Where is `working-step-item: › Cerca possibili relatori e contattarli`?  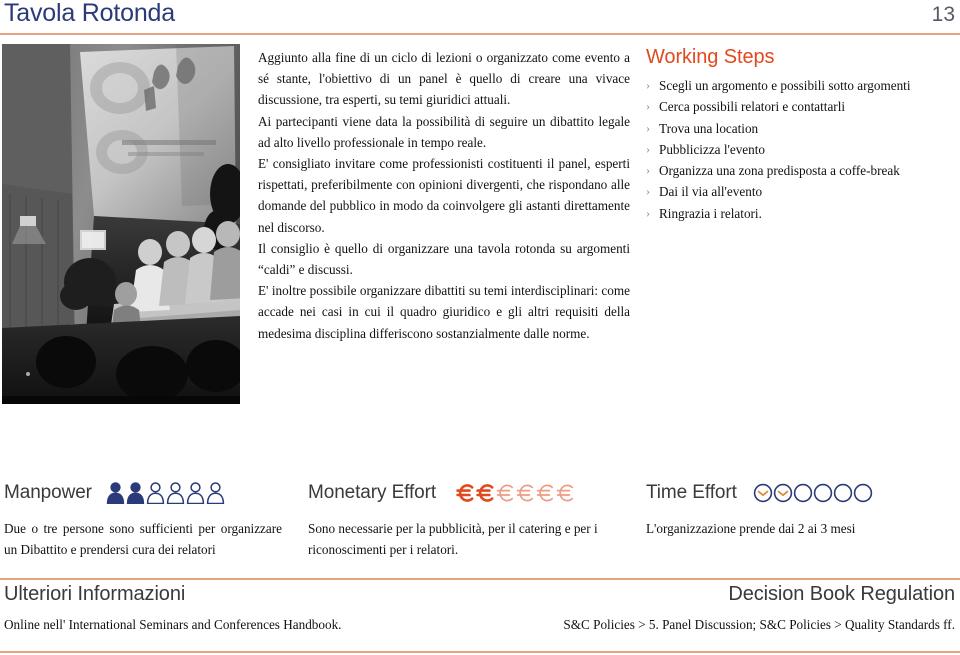 working-step-item: › Cerca possibili relatori e contattarli is located at coordinates (801, 106).